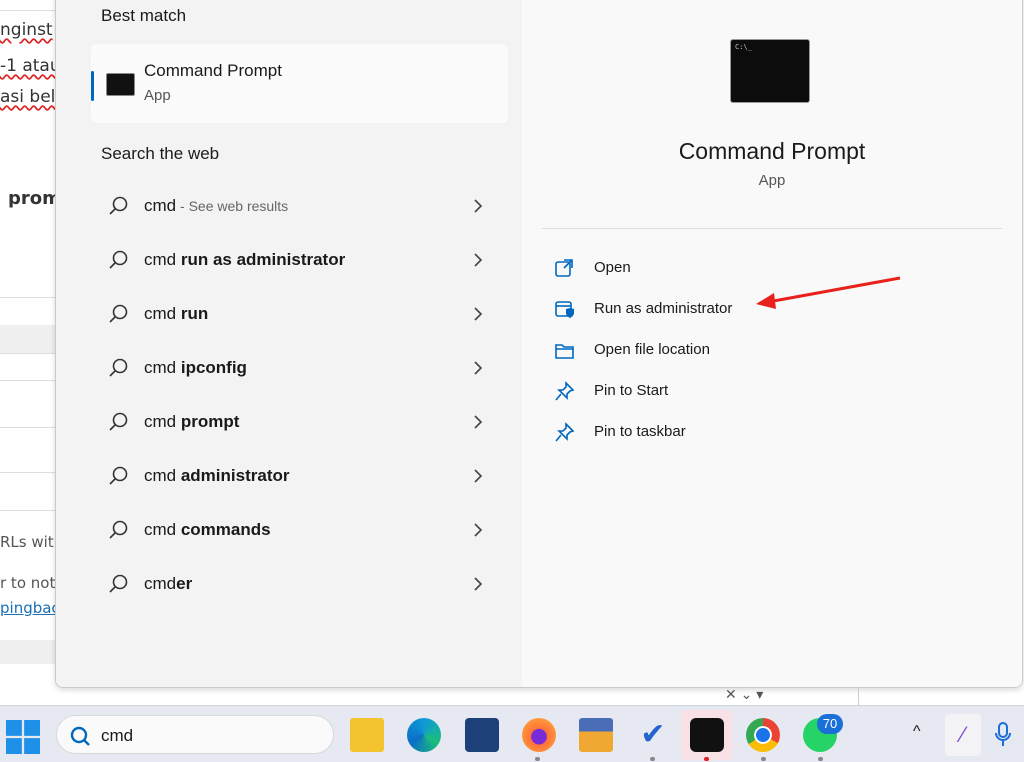 This screenshot has width=1024, height=762. I want to click on page-heading: prom, so click(34, 198).